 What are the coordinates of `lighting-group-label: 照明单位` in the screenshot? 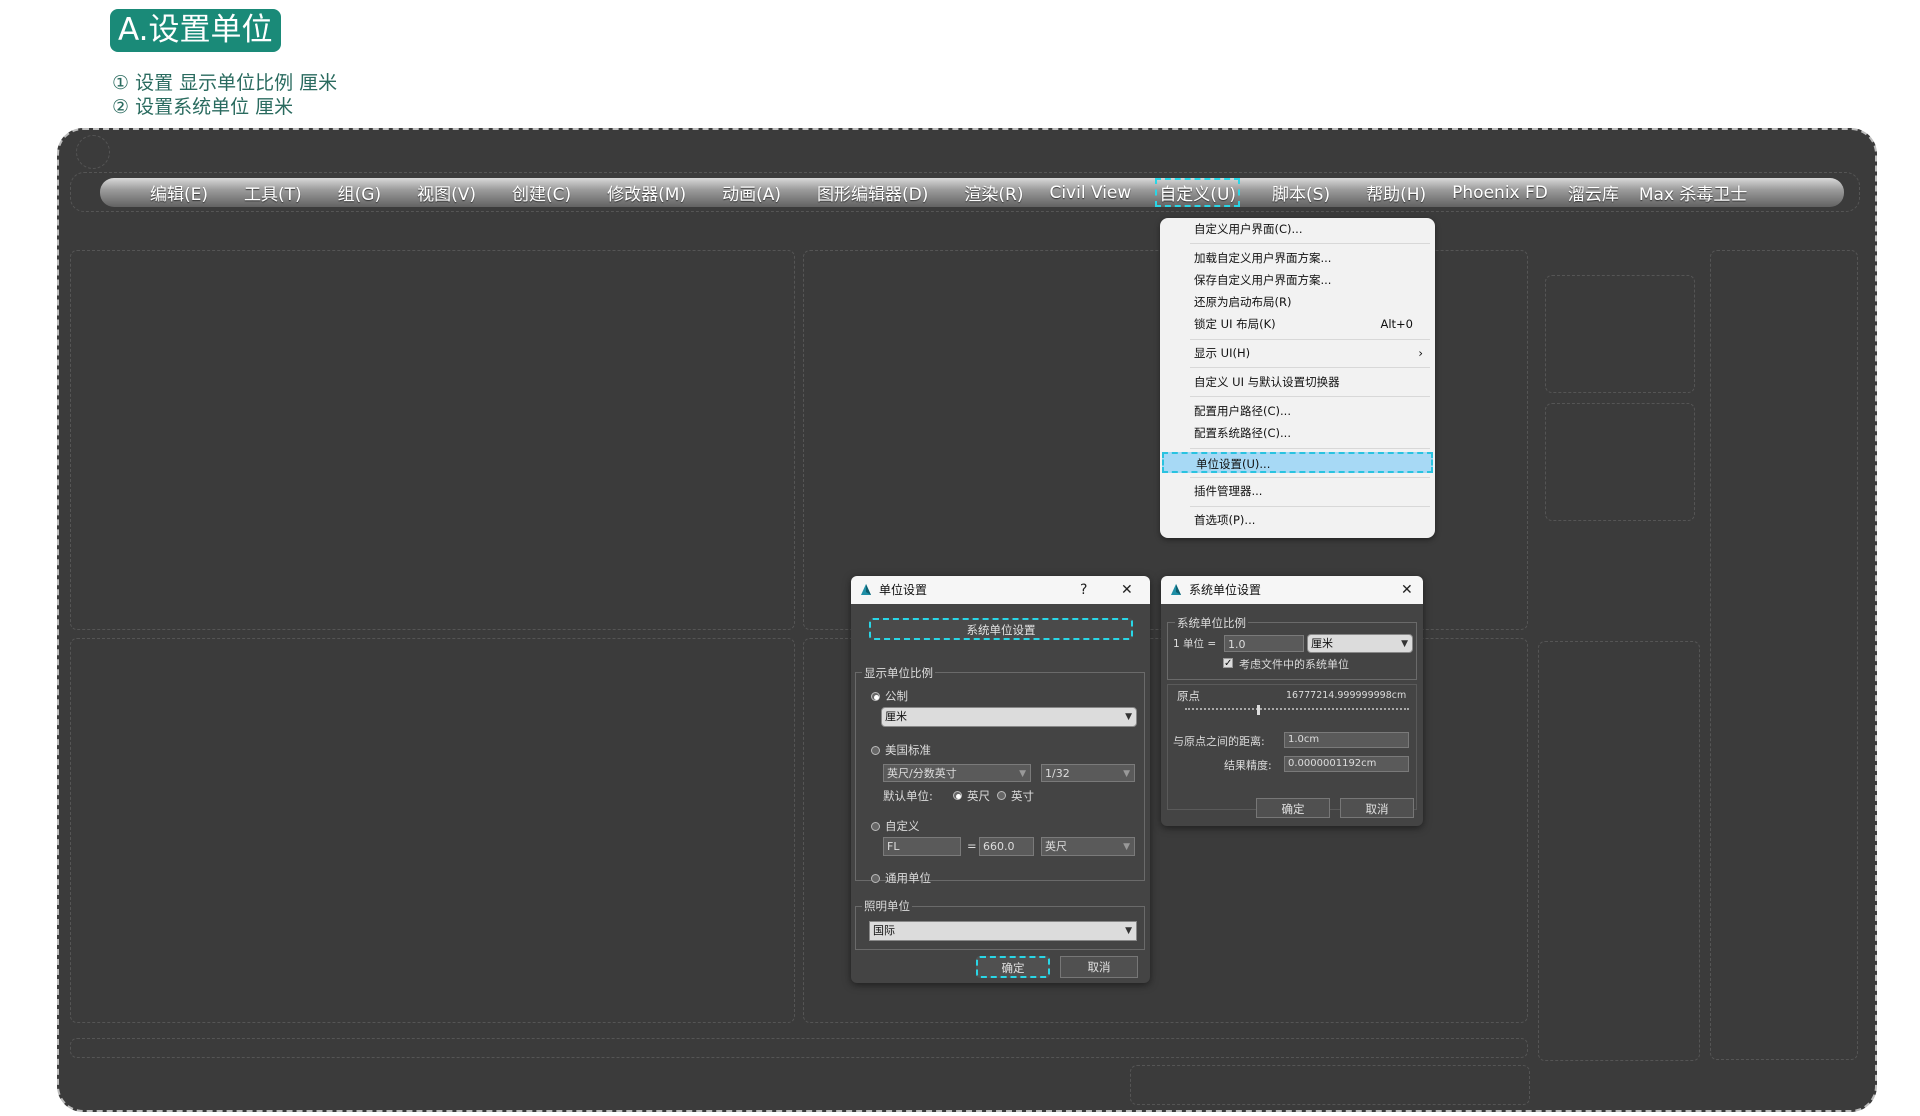 It's located at (887, 906).